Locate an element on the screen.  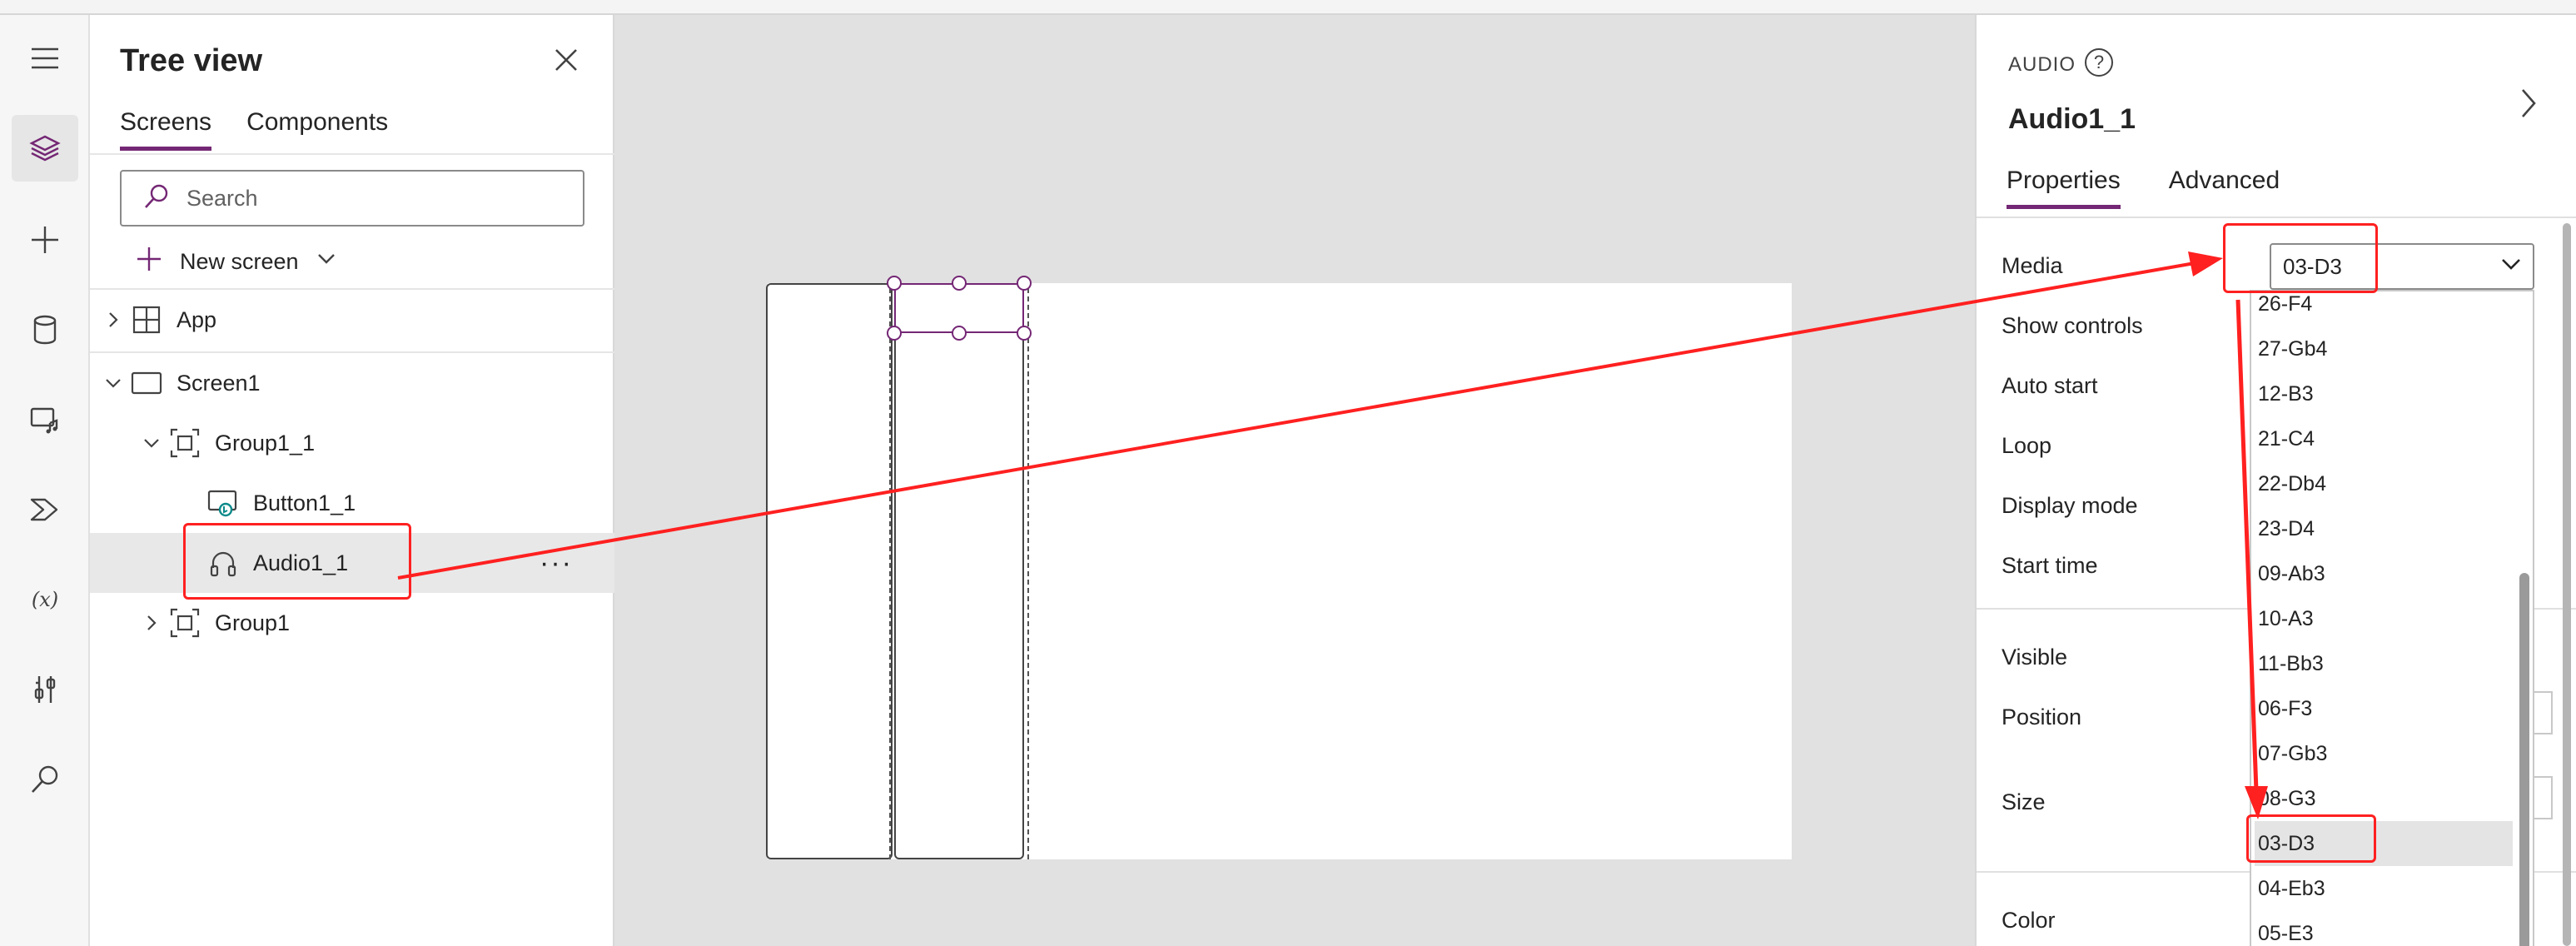
tree-node-group1: Group1 is located at coordinates (352, 623).